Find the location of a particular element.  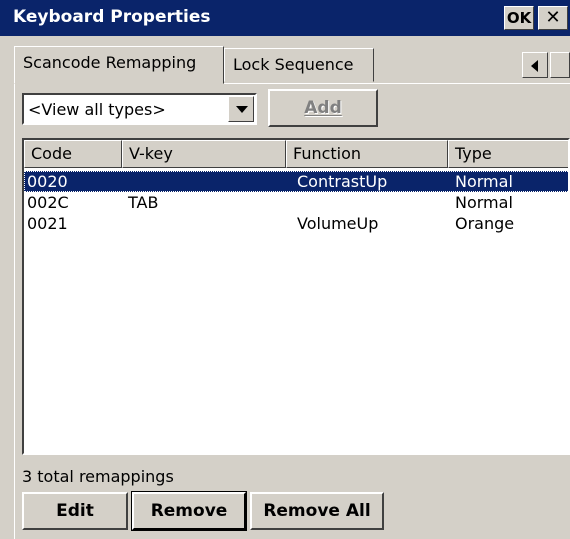

add-button-label: Add is located at coordinates (323, 108).